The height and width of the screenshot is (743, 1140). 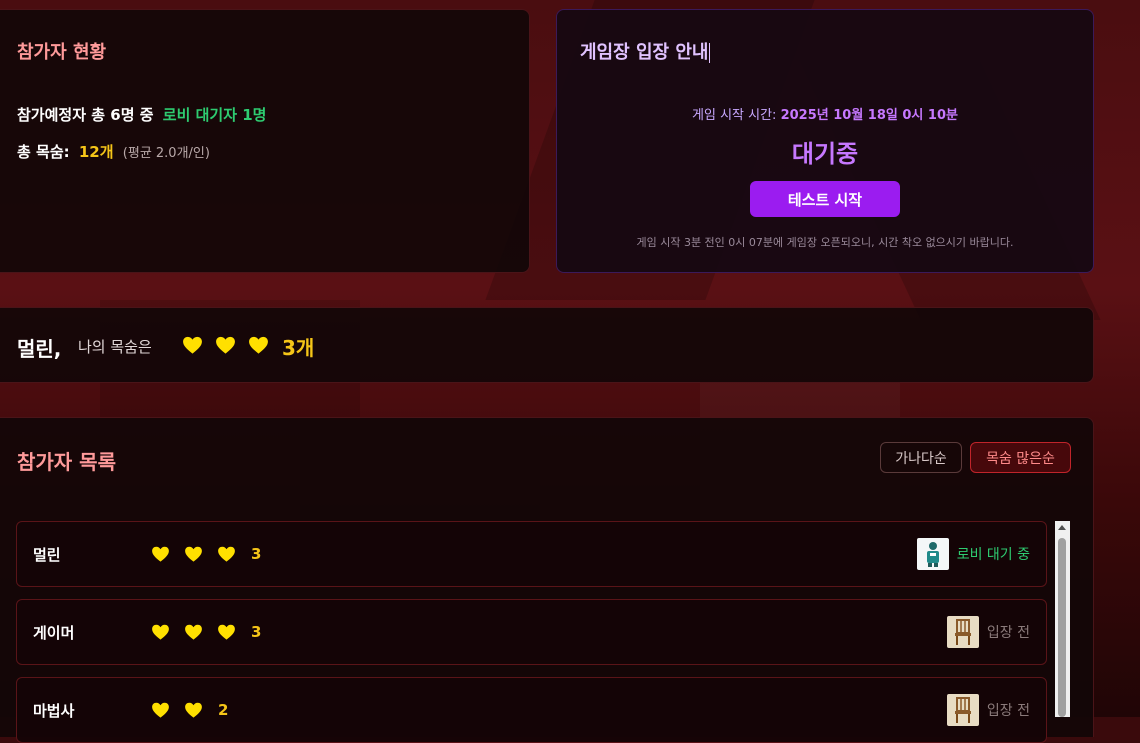 I want to click on participant-status-title: 참가자 현황, so click(x=62, y=52).